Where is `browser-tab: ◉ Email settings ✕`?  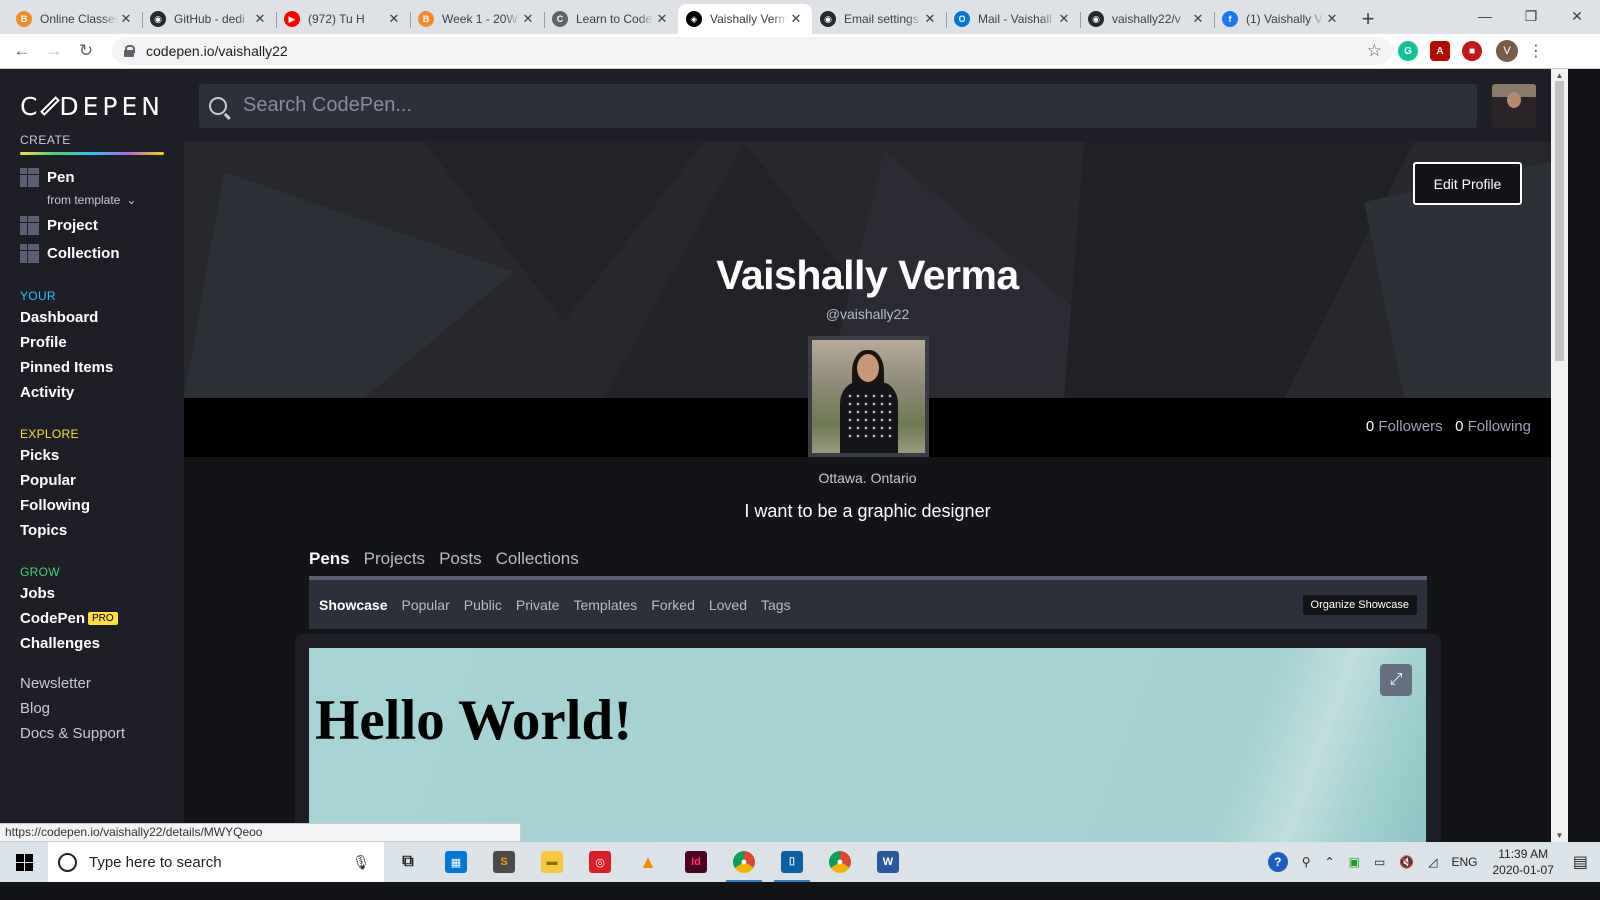 browser-tab: ◉ Email settings ✕ is located at coordinates (879, 19).